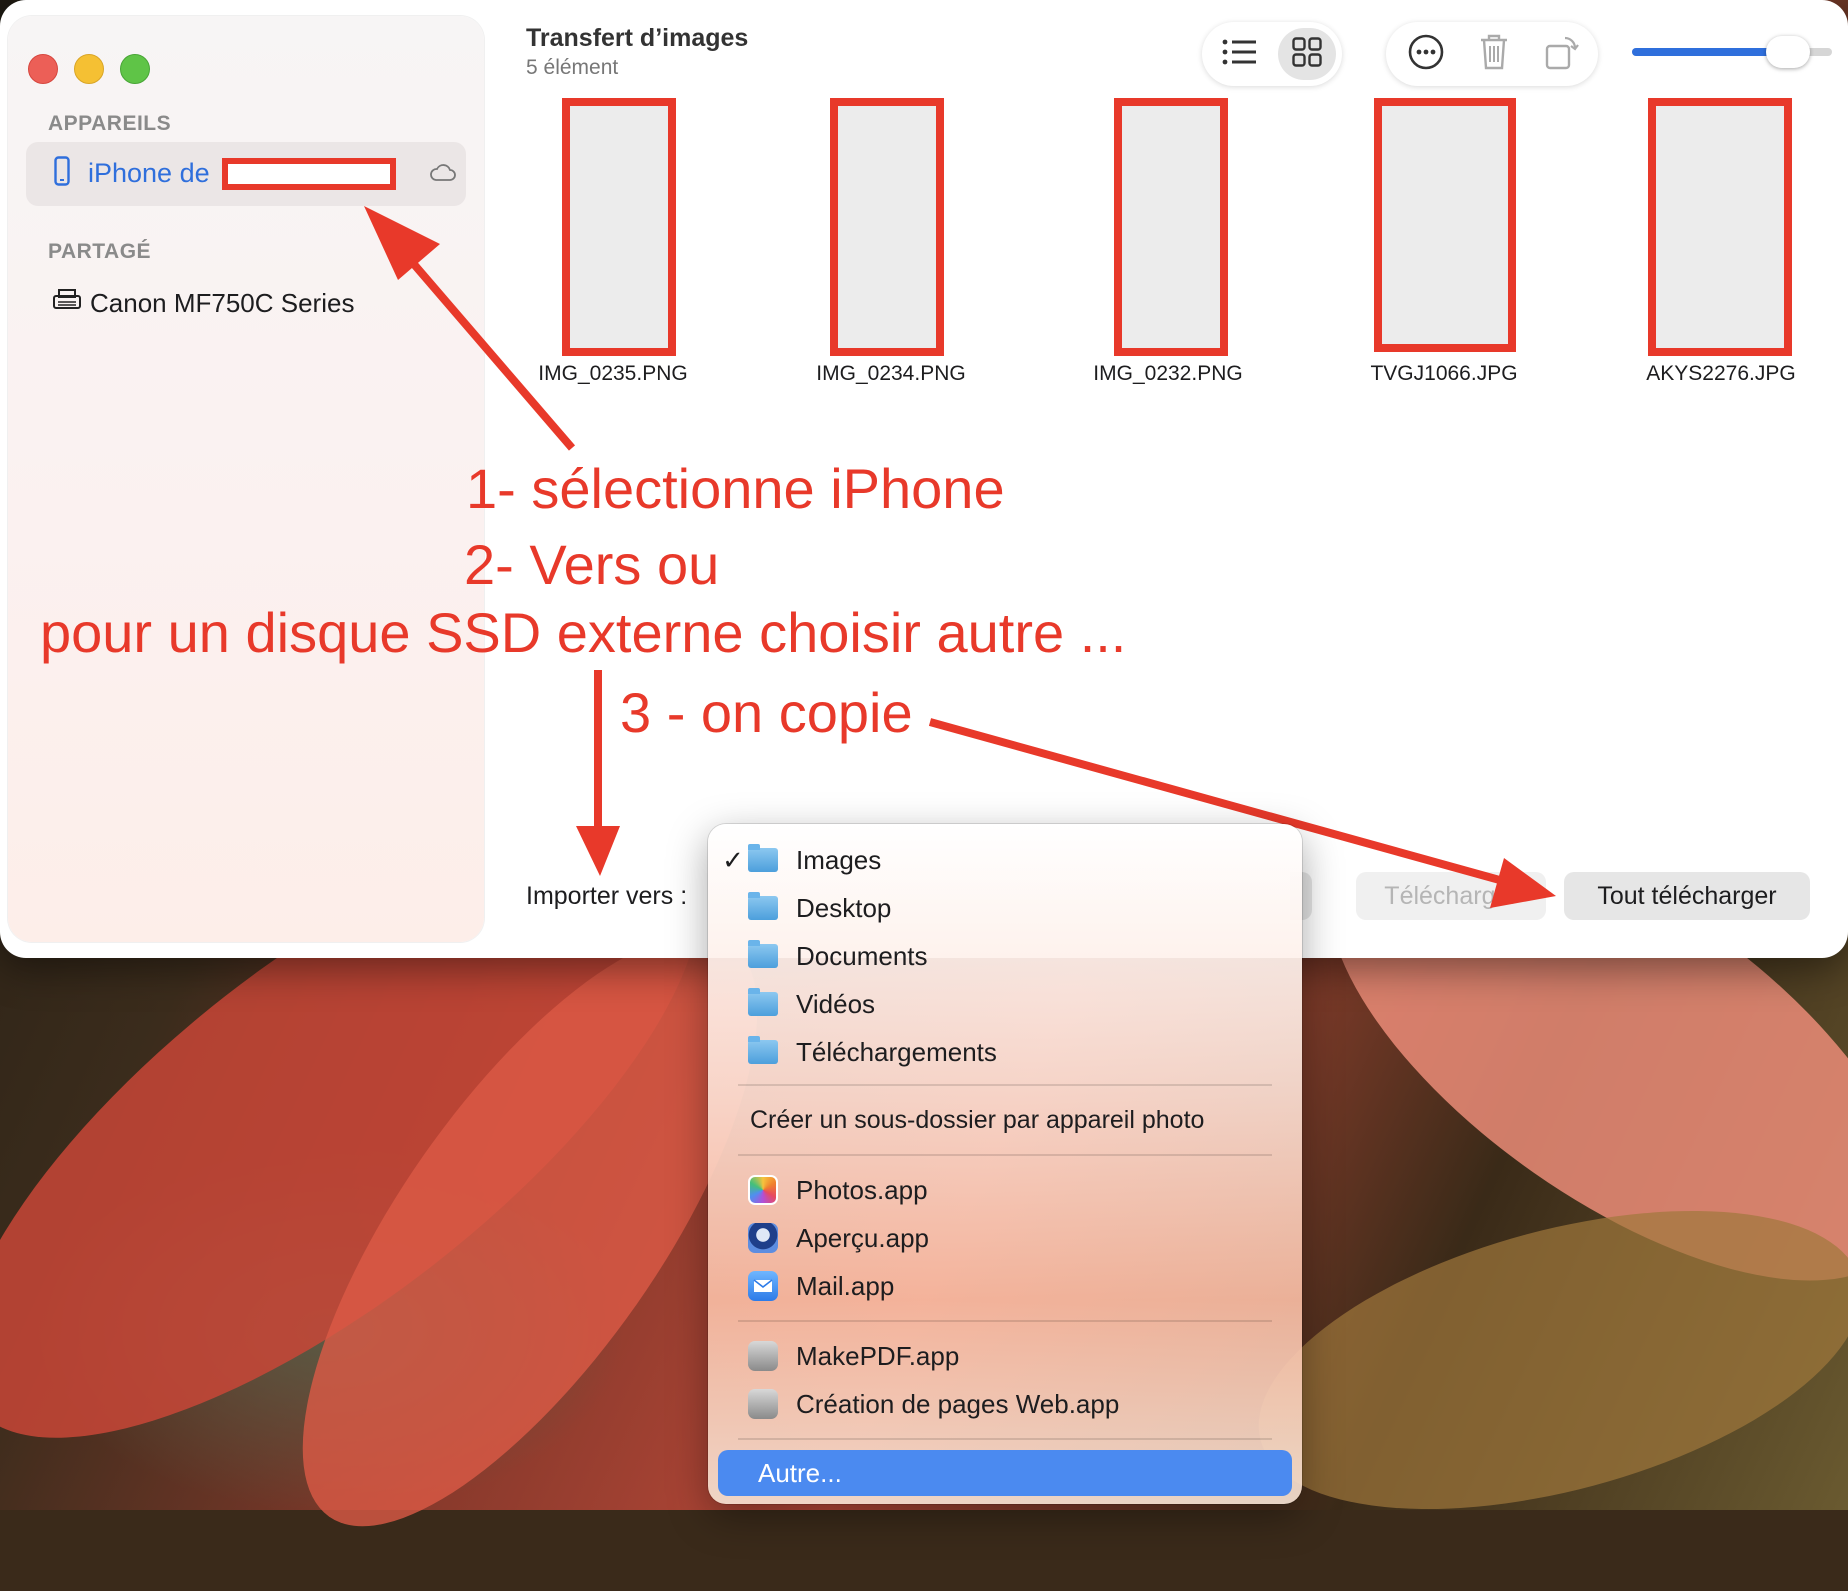 This screenshot has height=1591, width=1848. Describe the element at coordinates (845, 1285) in the screenshot. I see `menu-item-label: Mail.app` at that location.